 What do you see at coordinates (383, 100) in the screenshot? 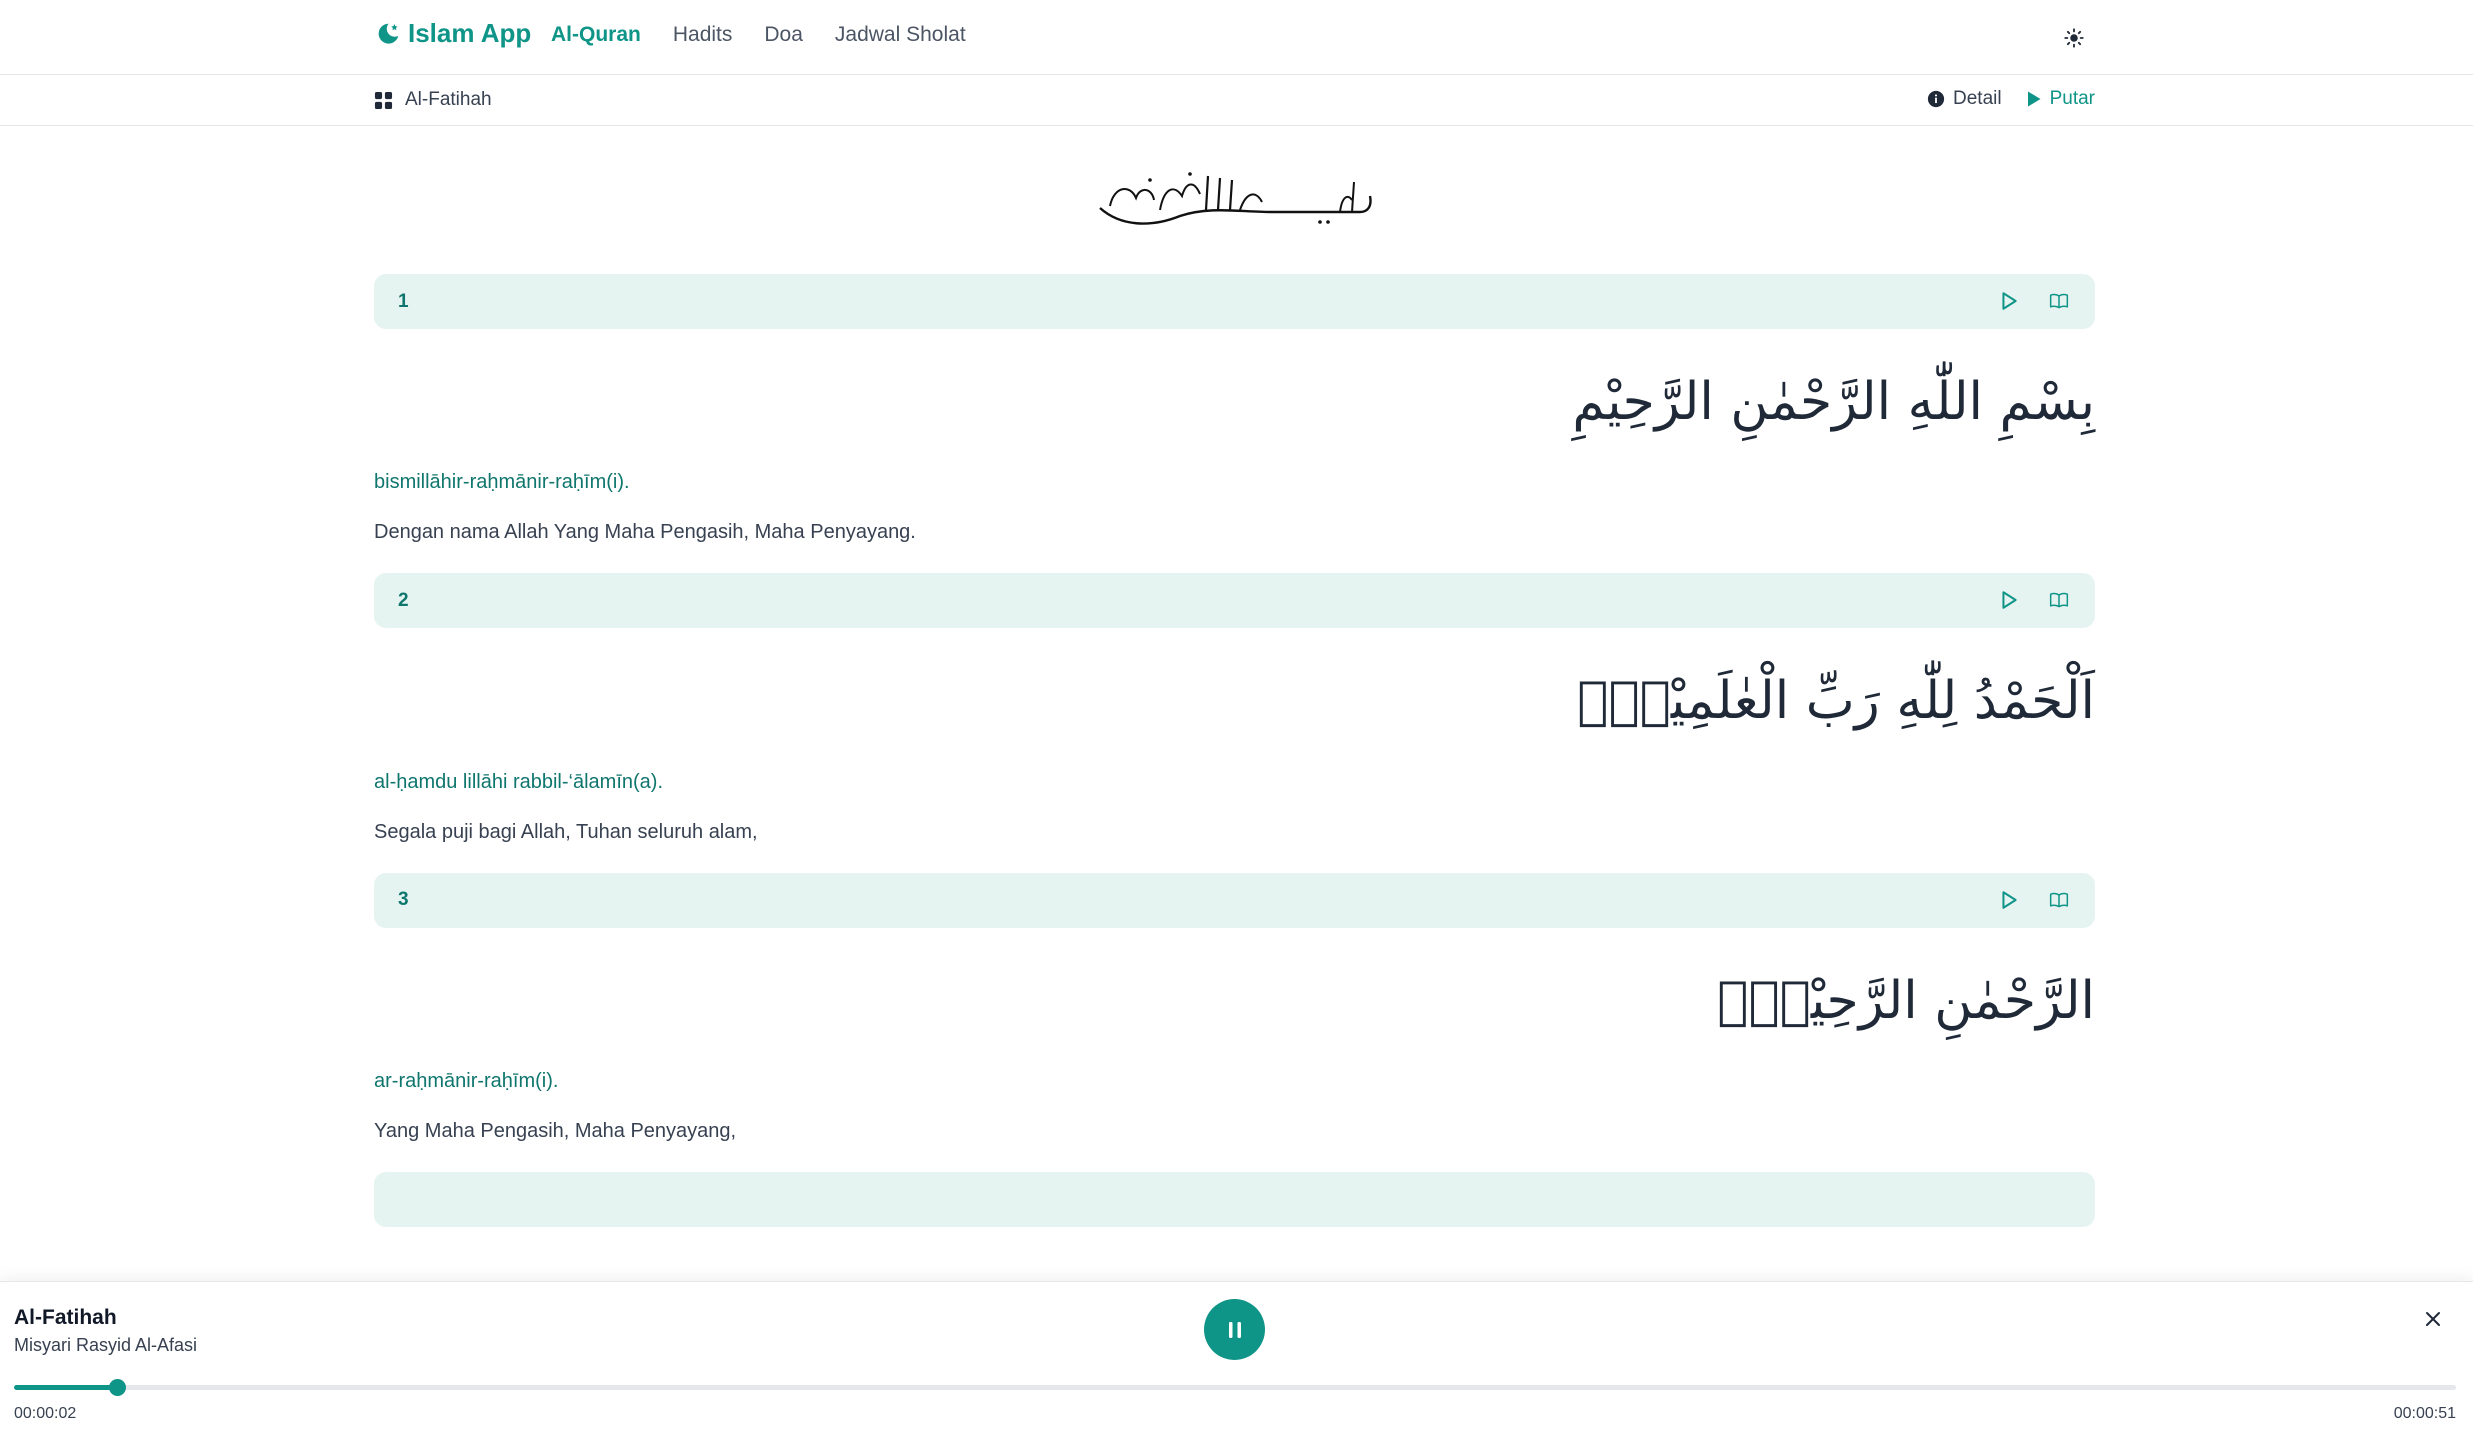
I see `grid-icon` at bounding box center [383, 100].